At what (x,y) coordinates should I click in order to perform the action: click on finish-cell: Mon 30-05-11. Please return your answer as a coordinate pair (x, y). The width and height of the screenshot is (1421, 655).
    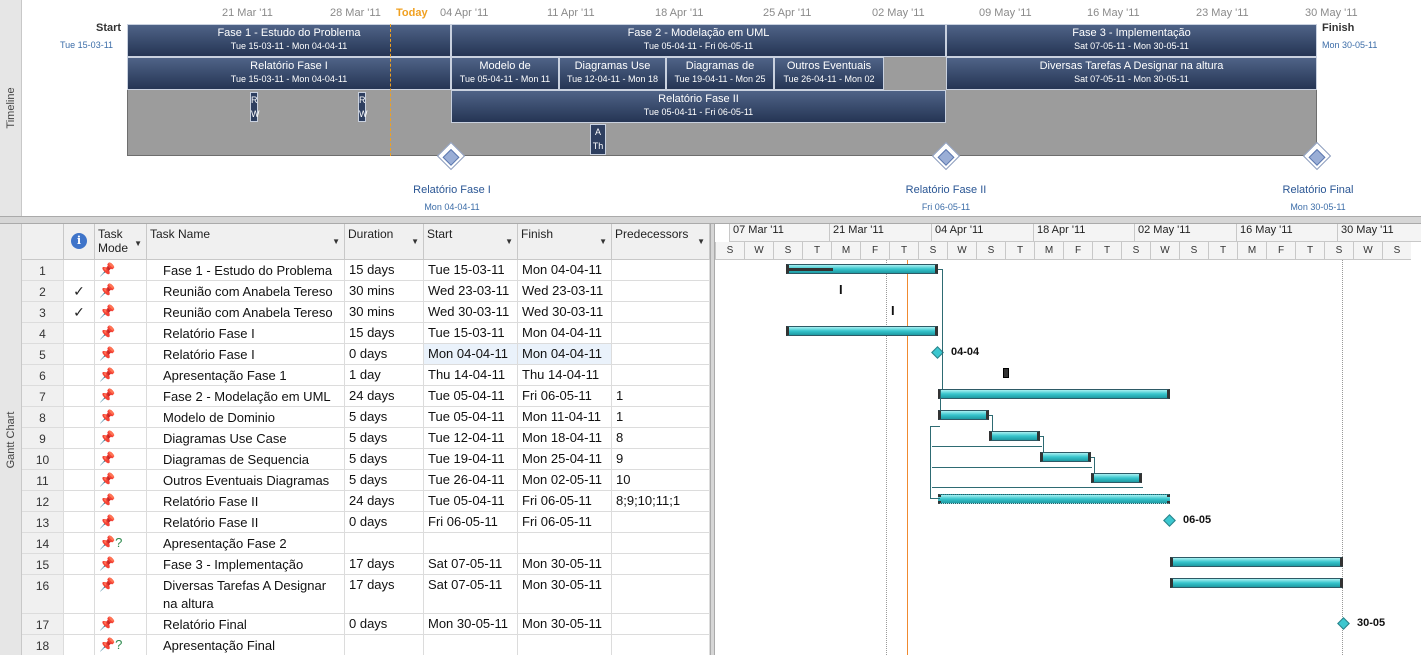
    Looking at the image, I should click on (565, 594).